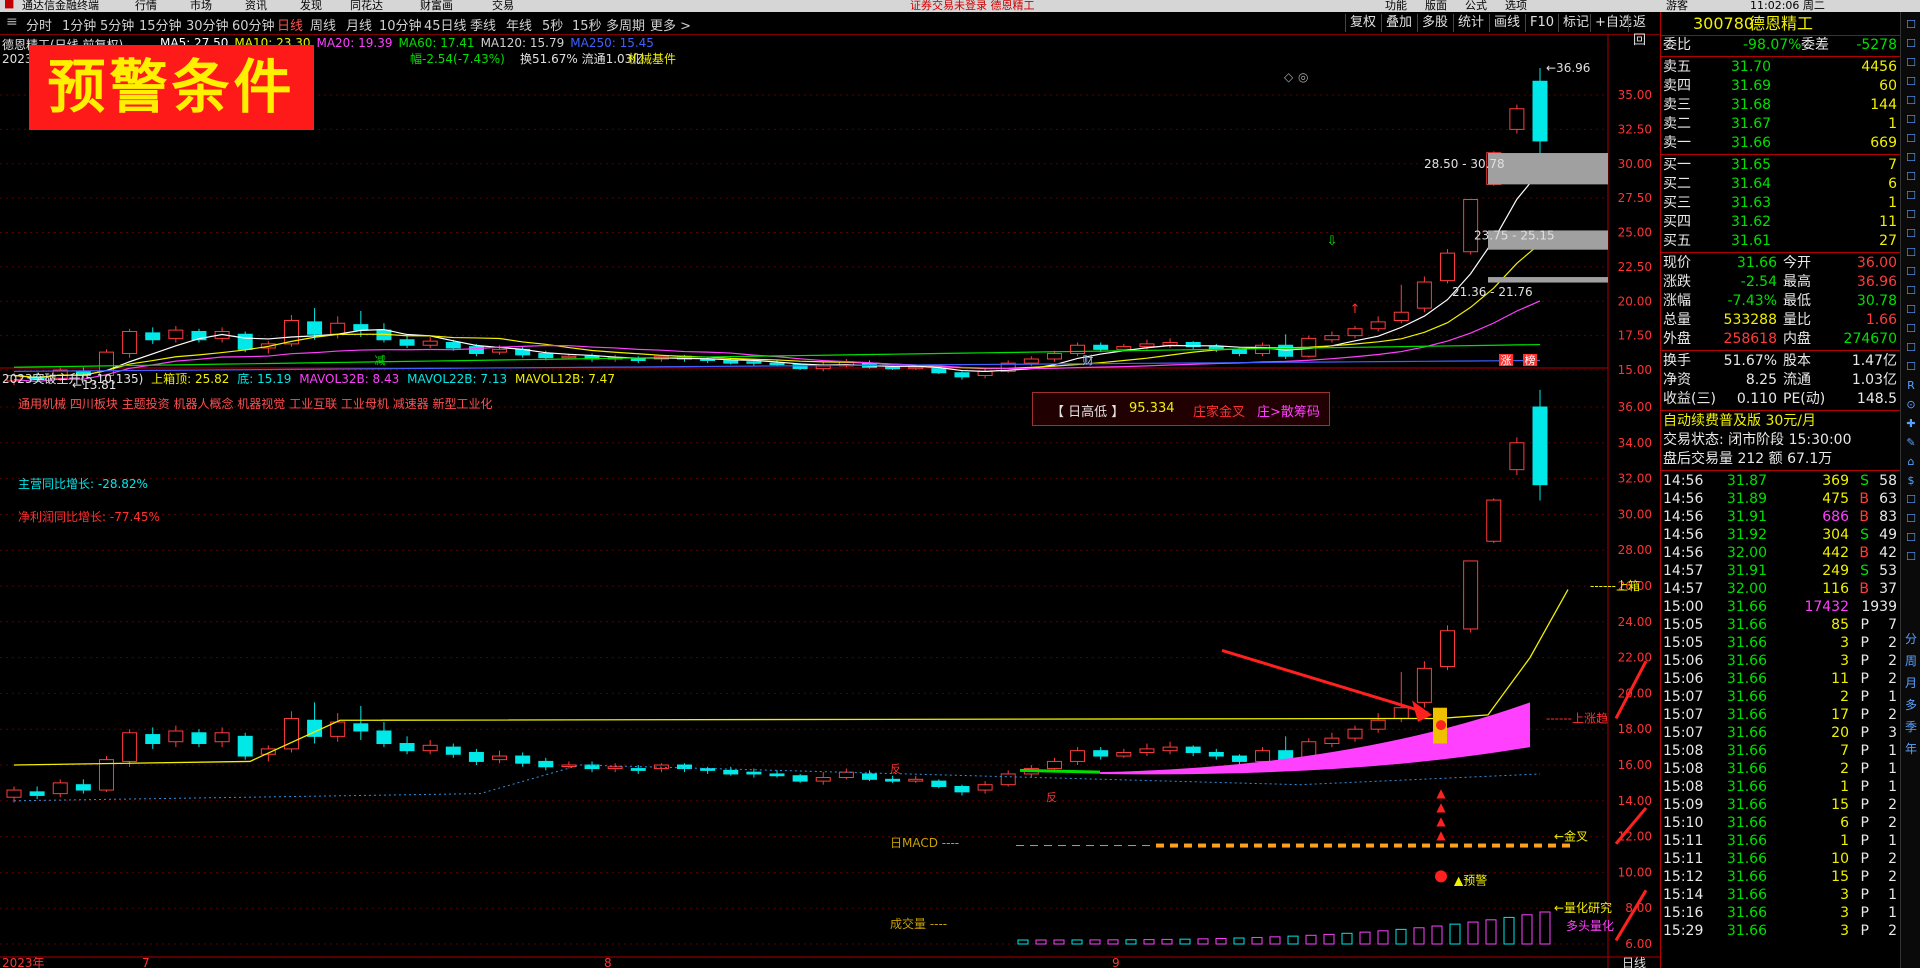 This screenshot has height=968, width=1920. I want to click on period-tab: 周线, so click(323, 24).